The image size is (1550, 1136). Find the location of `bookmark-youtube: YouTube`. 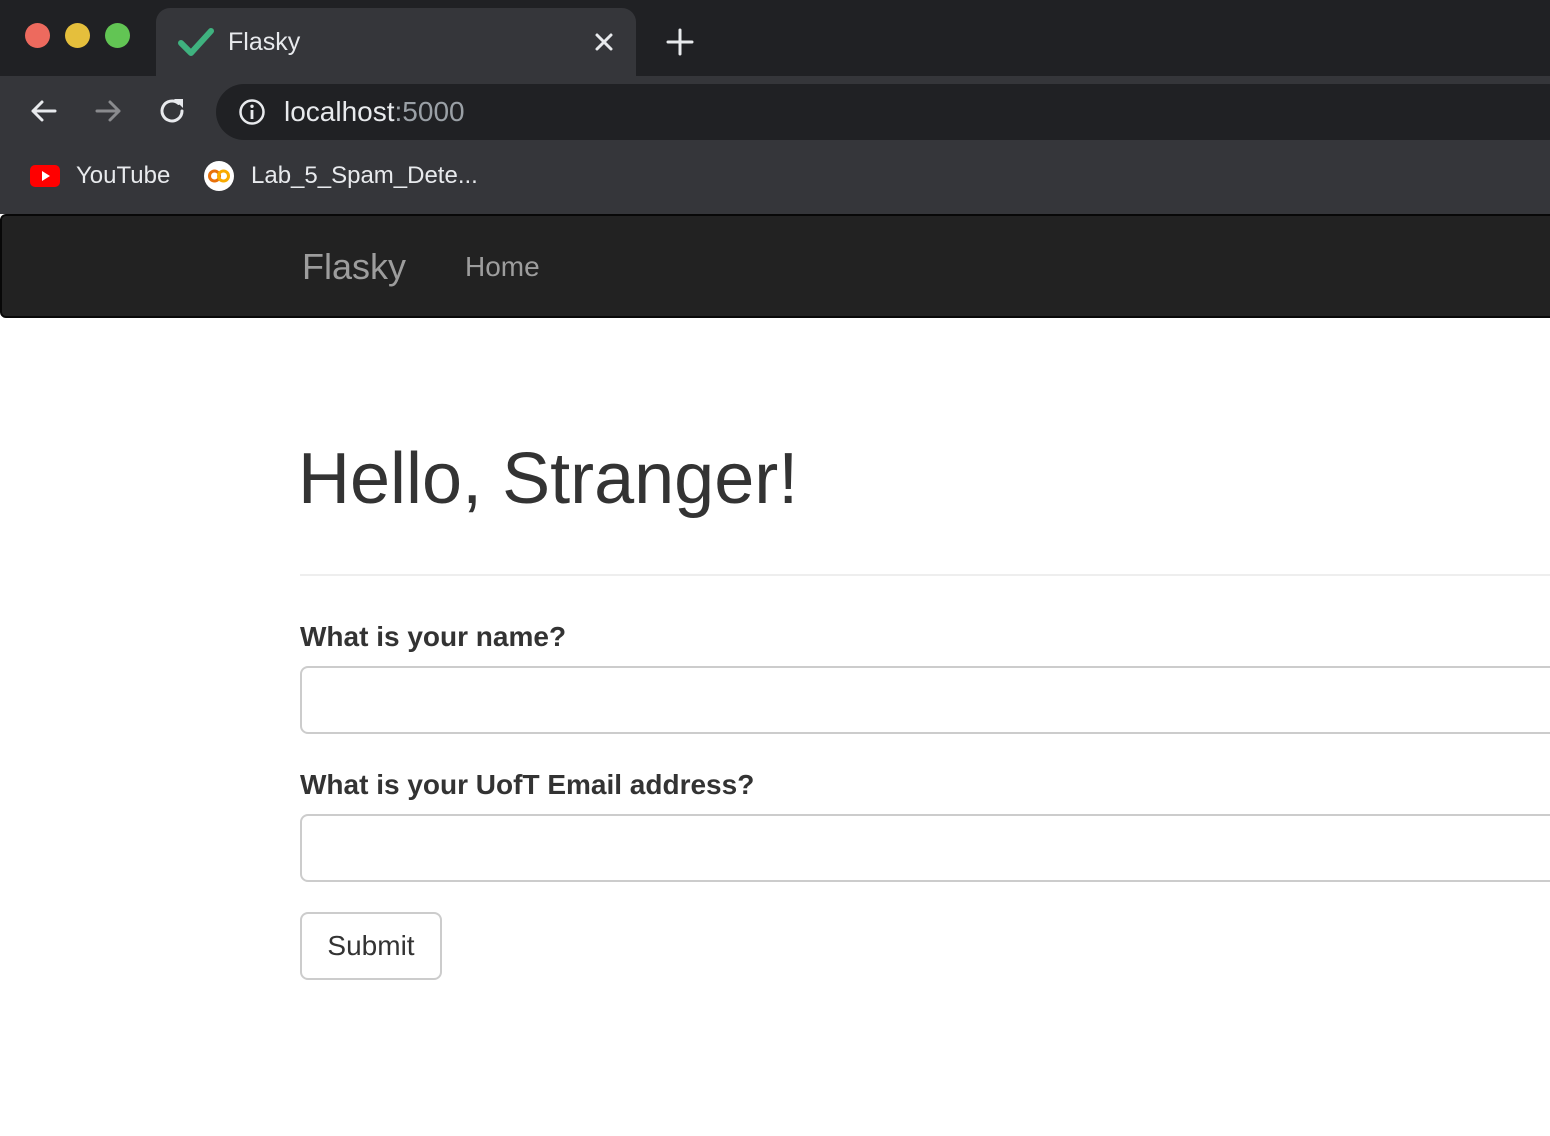

bookmark-youtube: YouTube is located at coordinates (100, 176).